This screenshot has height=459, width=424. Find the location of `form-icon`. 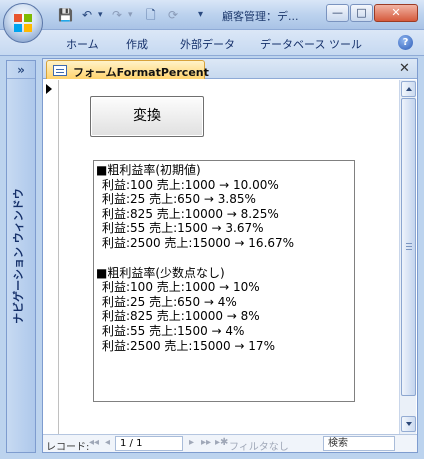

form-icon is located at coordinates (60, 70).